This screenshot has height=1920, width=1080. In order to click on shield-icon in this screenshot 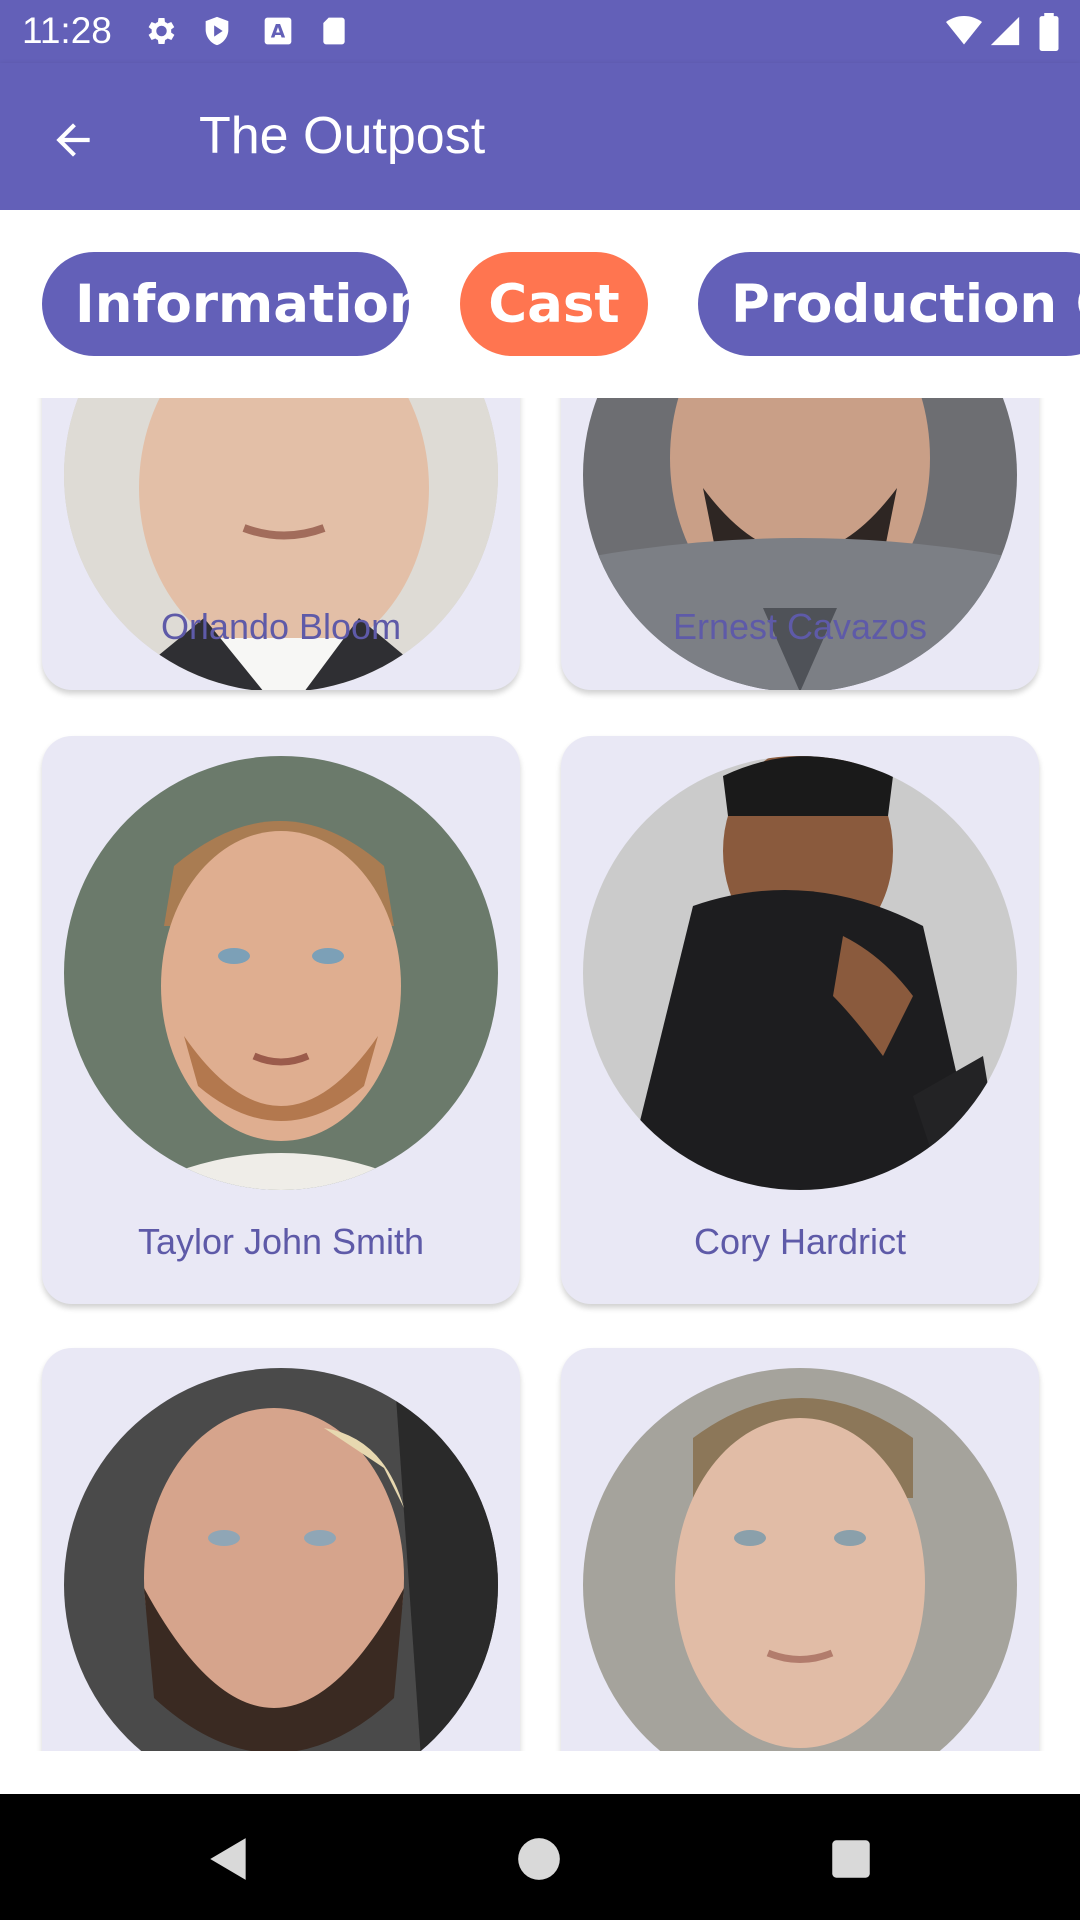, I will do `click(217, 33)`.